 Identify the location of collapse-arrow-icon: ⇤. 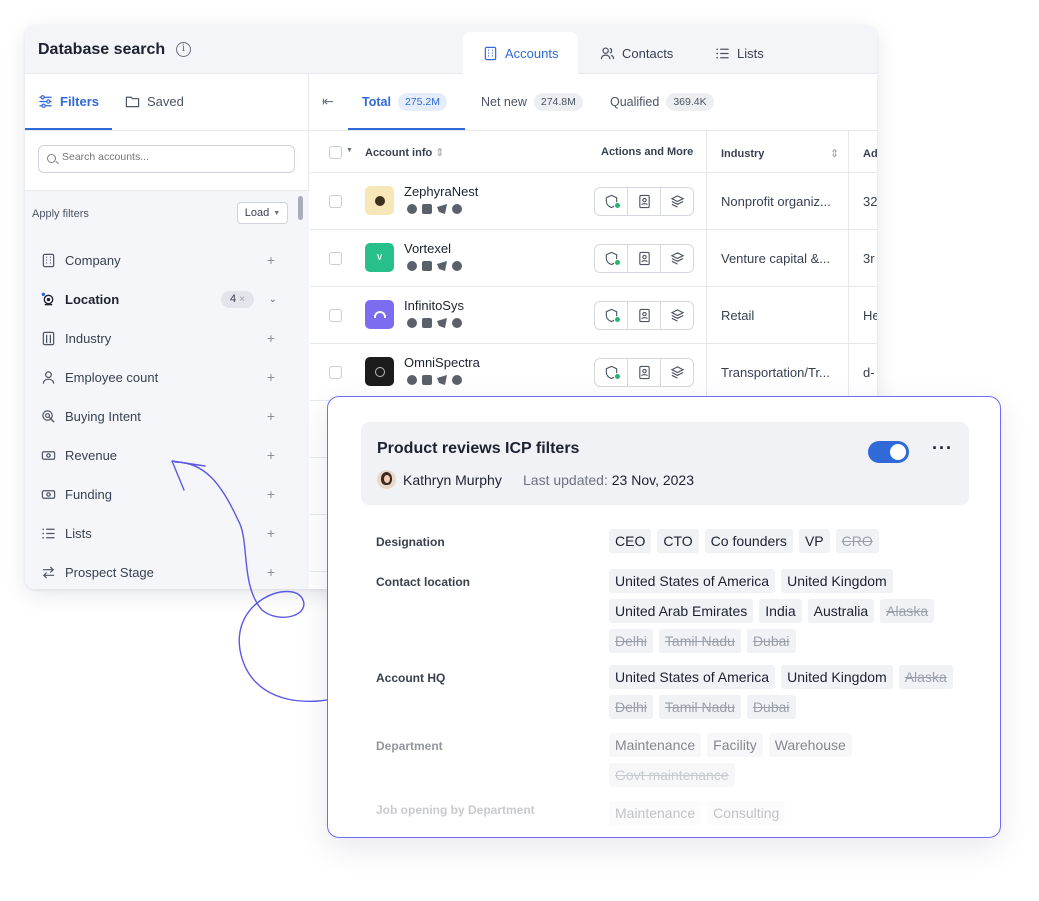
(328, 101).